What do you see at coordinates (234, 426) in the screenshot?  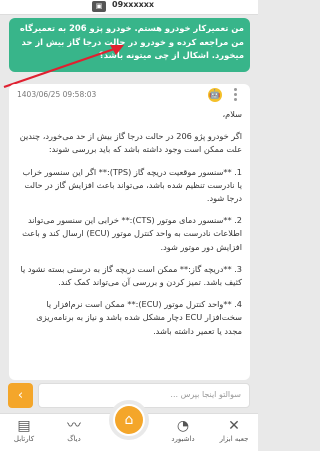 I see `tools-icon: ✕` at bounding box center [234, 426].